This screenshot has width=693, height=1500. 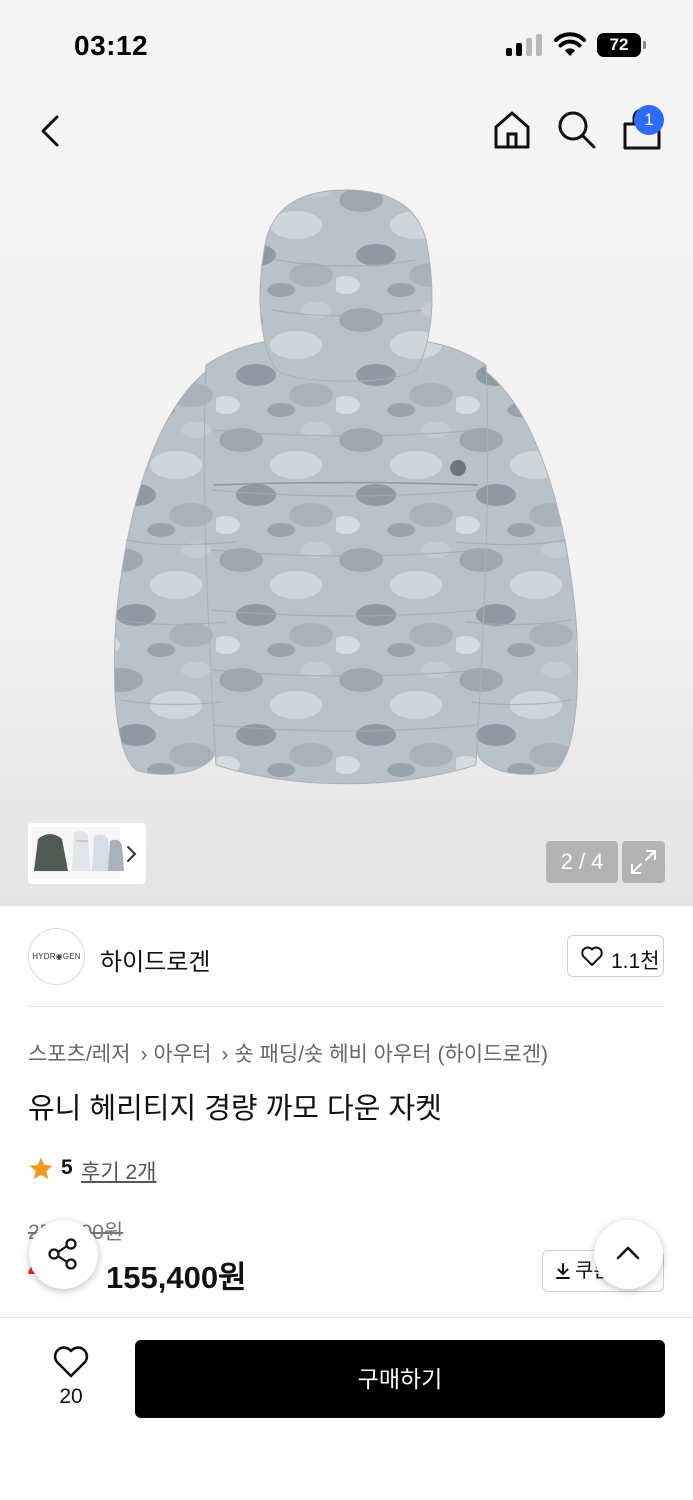 I want to click on scroll-to-top-button, so click(x=628, y=1254).